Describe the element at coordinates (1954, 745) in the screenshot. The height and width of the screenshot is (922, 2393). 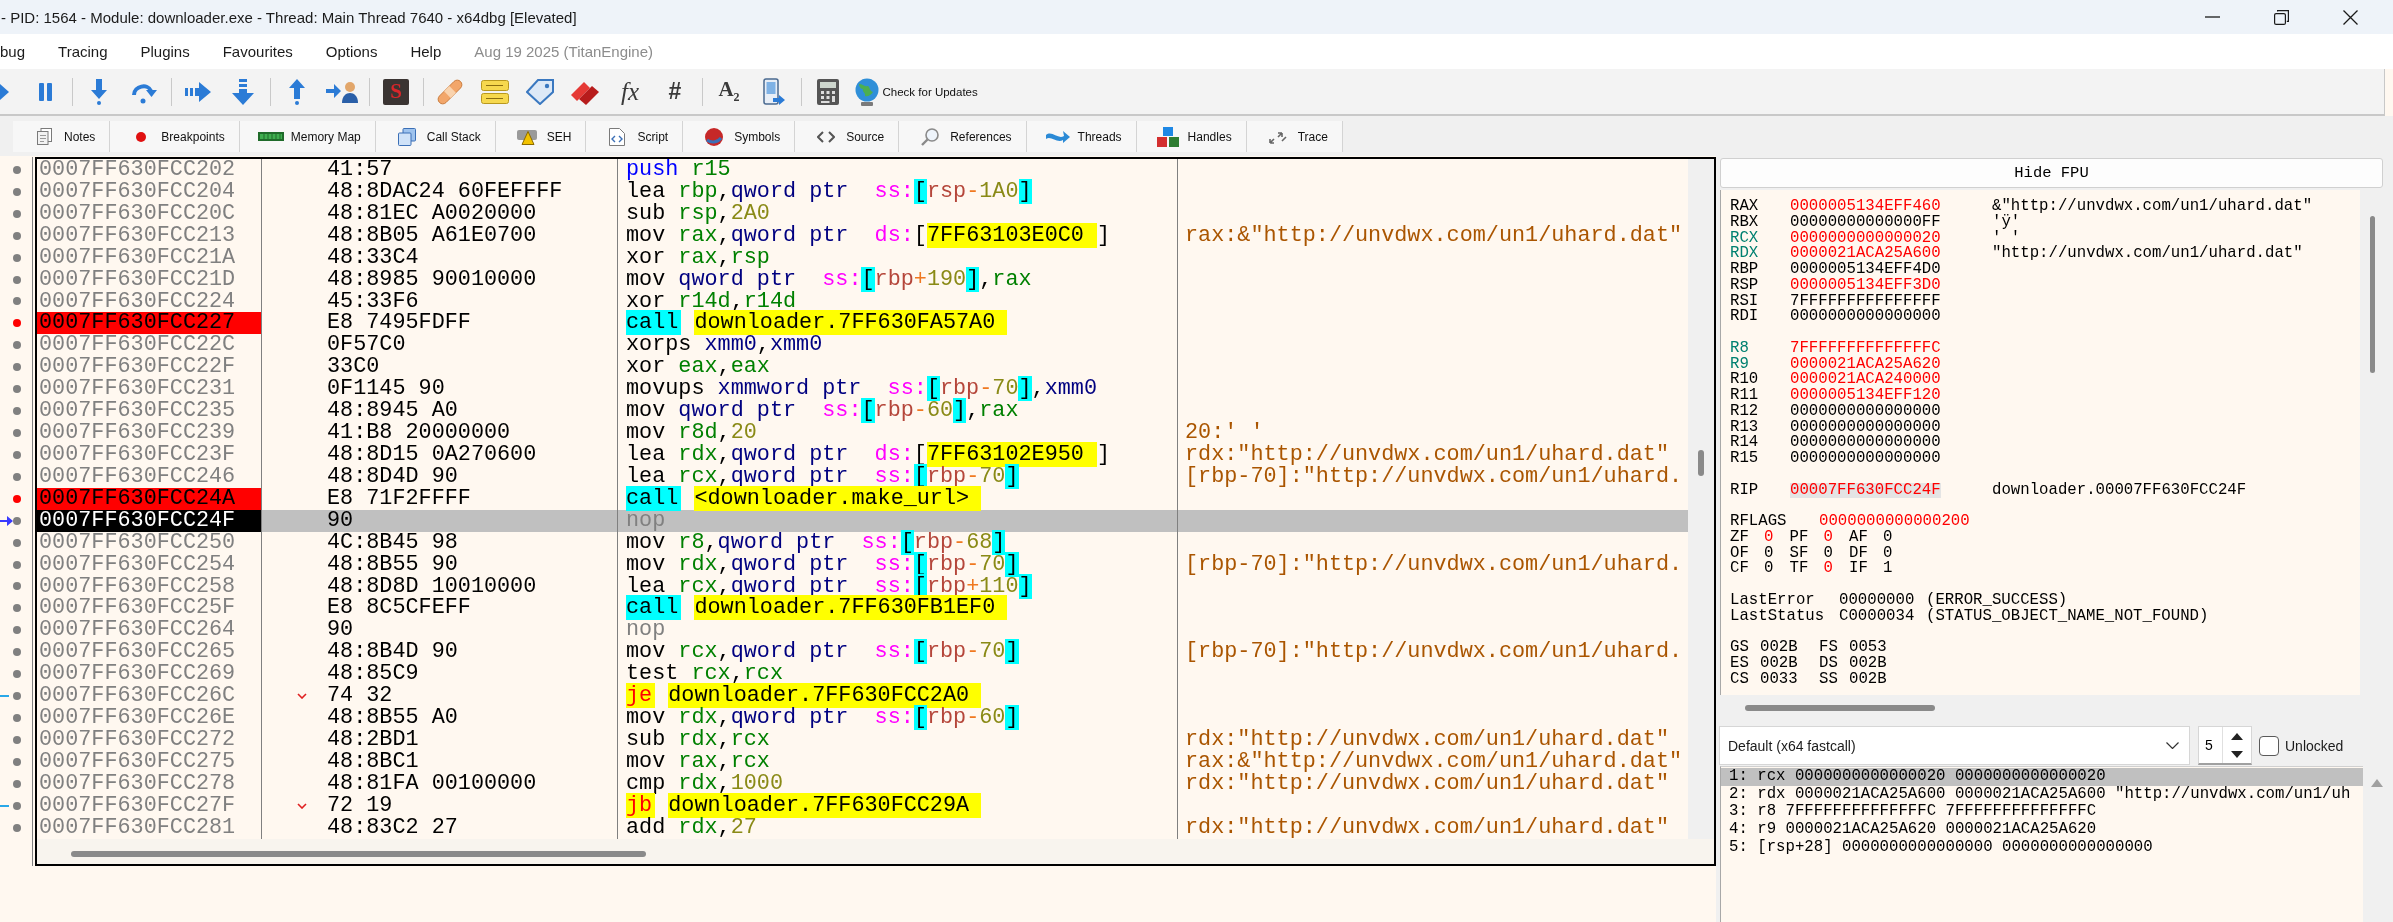
I see `convention-dropdown: Default (x64 fastcall)` at that location.